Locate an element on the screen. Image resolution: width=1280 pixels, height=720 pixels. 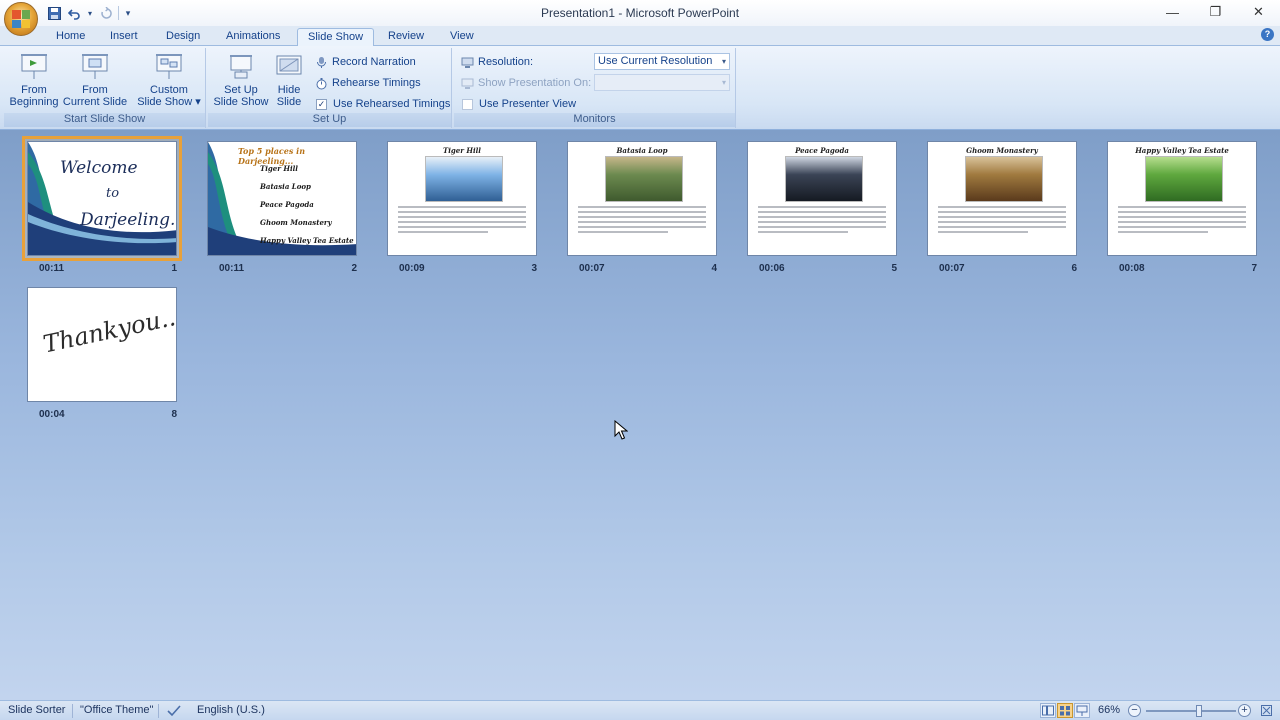
custom-show-label-1: Custom is located at coordinates (169, 90).